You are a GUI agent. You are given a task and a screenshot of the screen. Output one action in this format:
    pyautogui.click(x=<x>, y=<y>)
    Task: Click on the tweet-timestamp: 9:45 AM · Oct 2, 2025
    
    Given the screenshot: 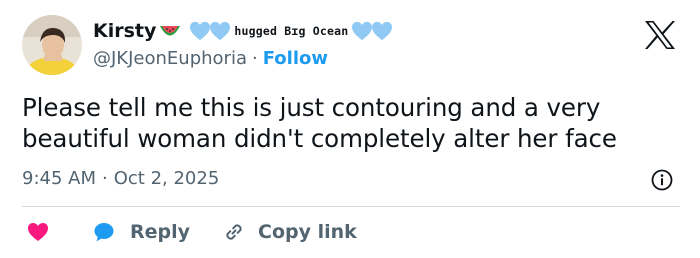 What is the action you would take?
    pyautogui.click(x=120, y=178)
    